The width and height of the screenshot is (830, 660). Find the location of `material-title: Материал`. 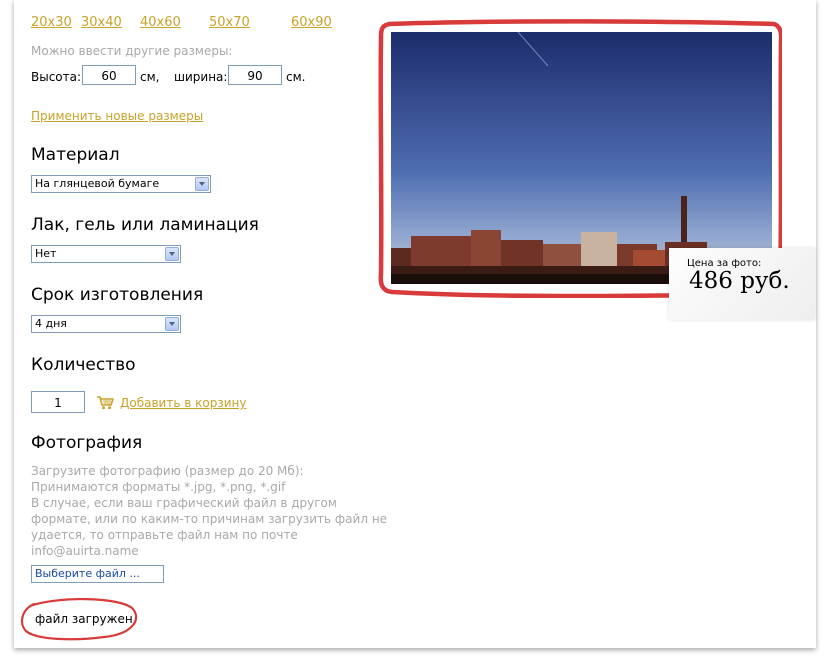

material-title: Материал is located at coordinates (75, 155).